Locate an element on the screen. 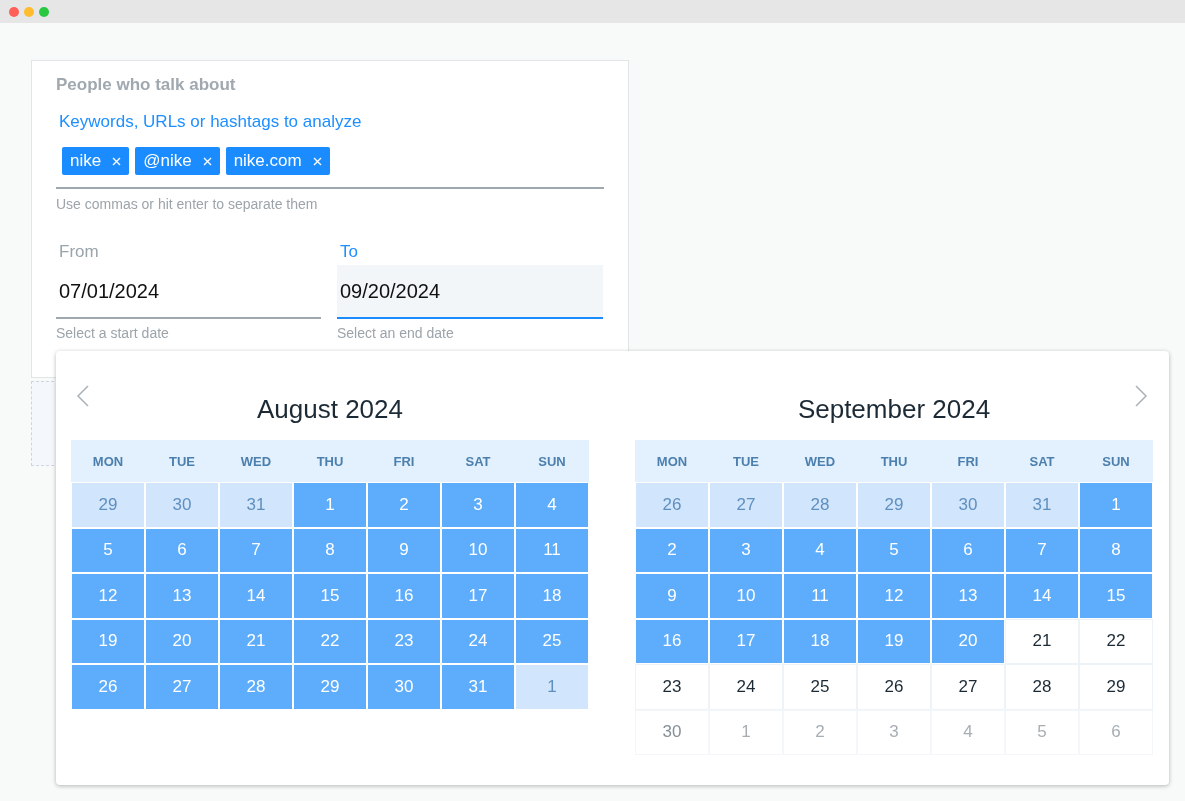  minimize-button is located at coordinates (29, 11).